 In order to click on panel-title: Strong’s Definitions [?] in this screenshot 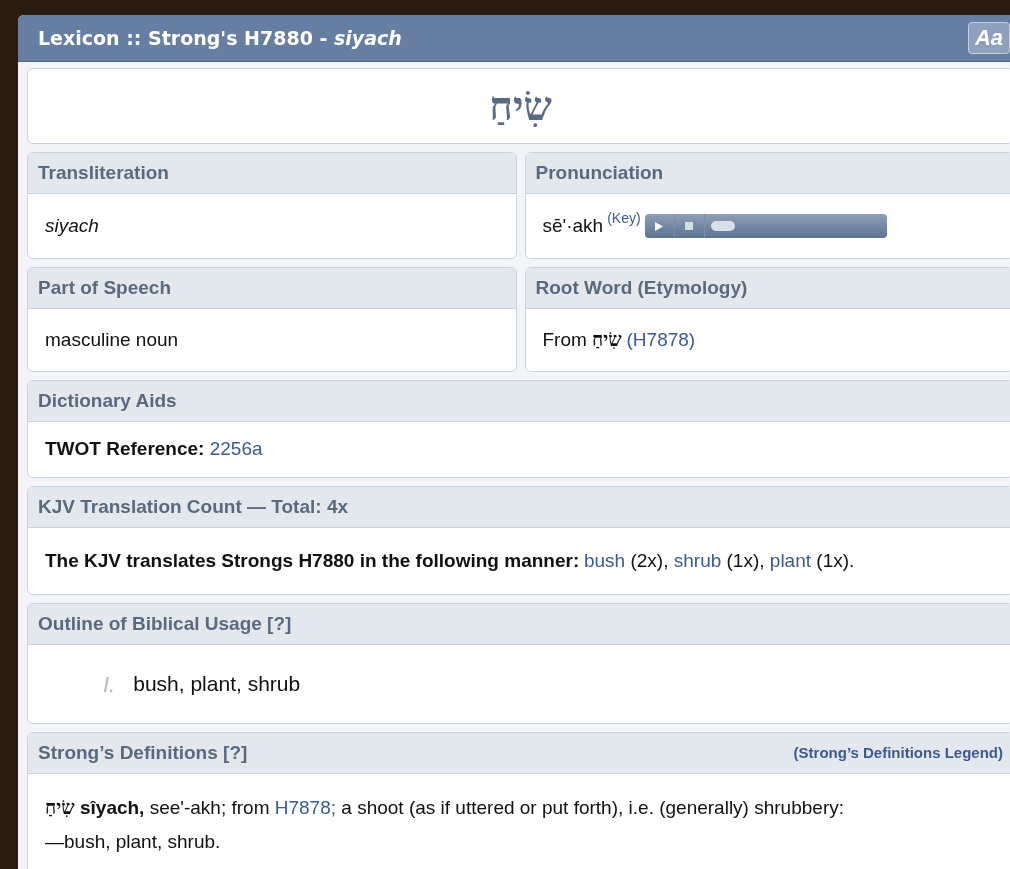, I will do `click(143, 752)`.